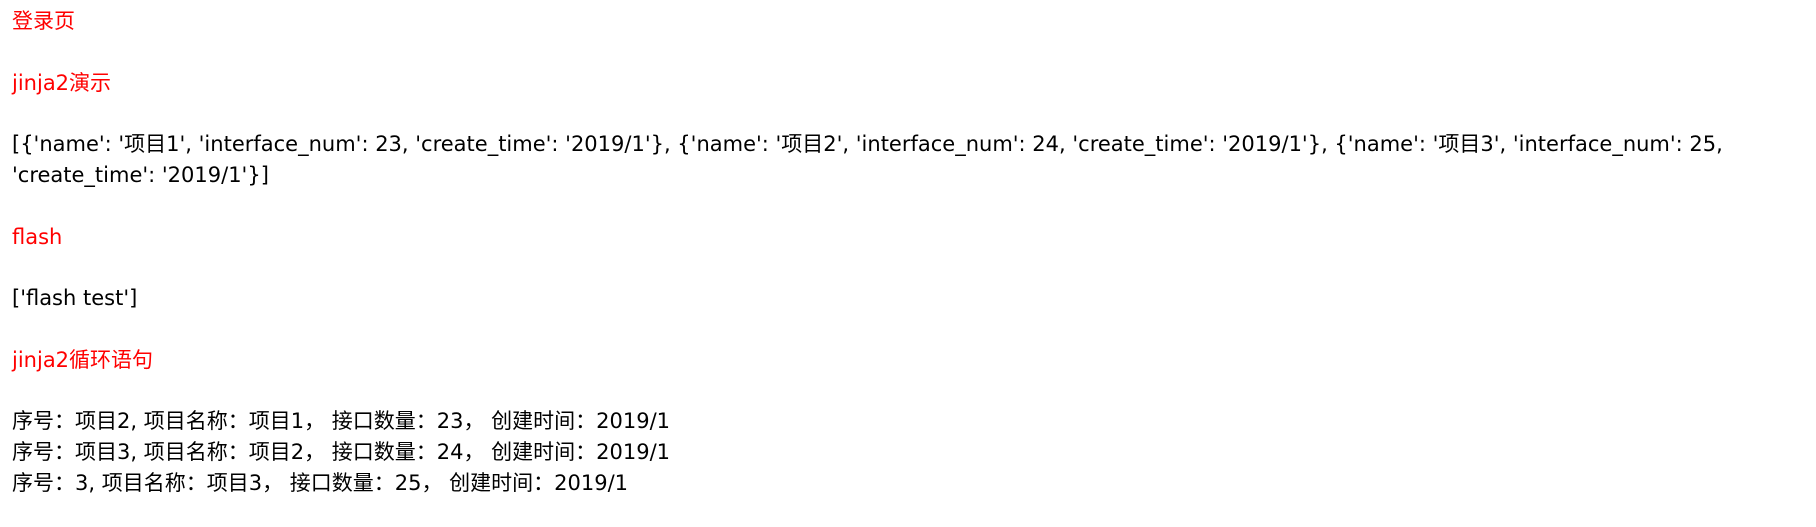 This screenshot has height=527, width=1816. What do you see at coordinates (320, 483) in the screenshot?
I see `loop-row: 序号：3, 项目名称：项目3， 接口数量：25， 创建时间：2019/1` at bounding box center [320, 483].